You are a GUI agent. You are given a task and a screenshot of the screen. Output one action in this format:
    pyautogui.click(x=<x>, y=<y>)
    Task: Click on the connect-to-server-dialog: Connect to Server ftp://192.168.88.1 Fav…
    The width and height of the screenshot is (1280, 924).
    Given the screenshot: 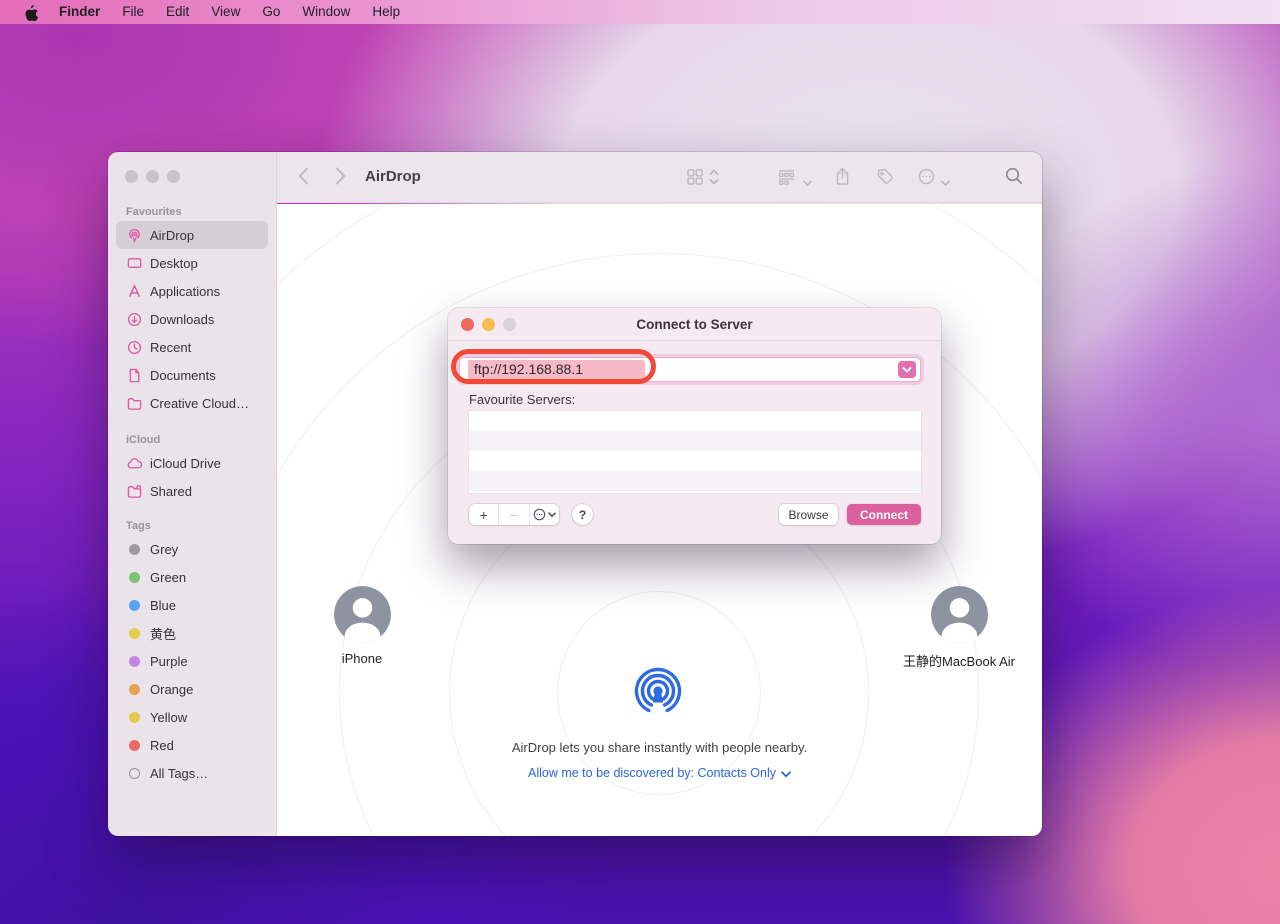 What is the action you would take?
    pyautogui.click(x=694, y=426)
    